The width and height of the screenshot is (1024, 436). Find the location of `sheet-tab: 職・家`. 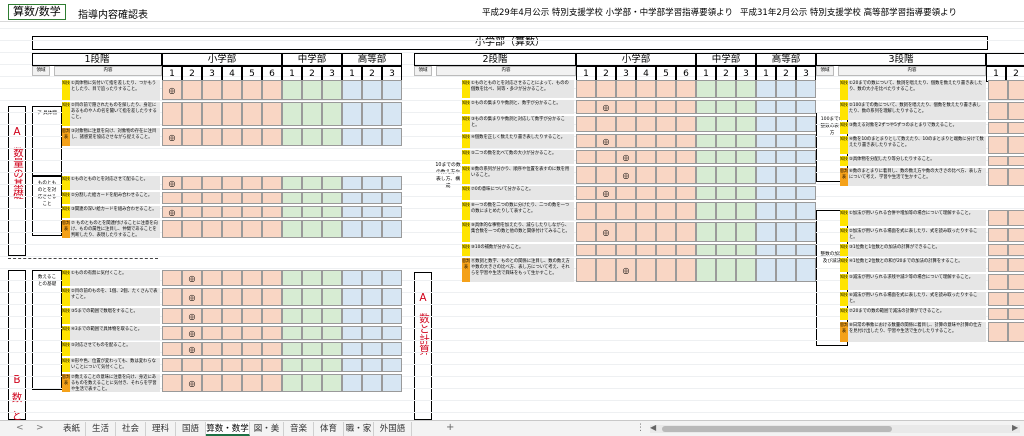

sheet-tab: 職・家 is located at coordinates (359, 429).